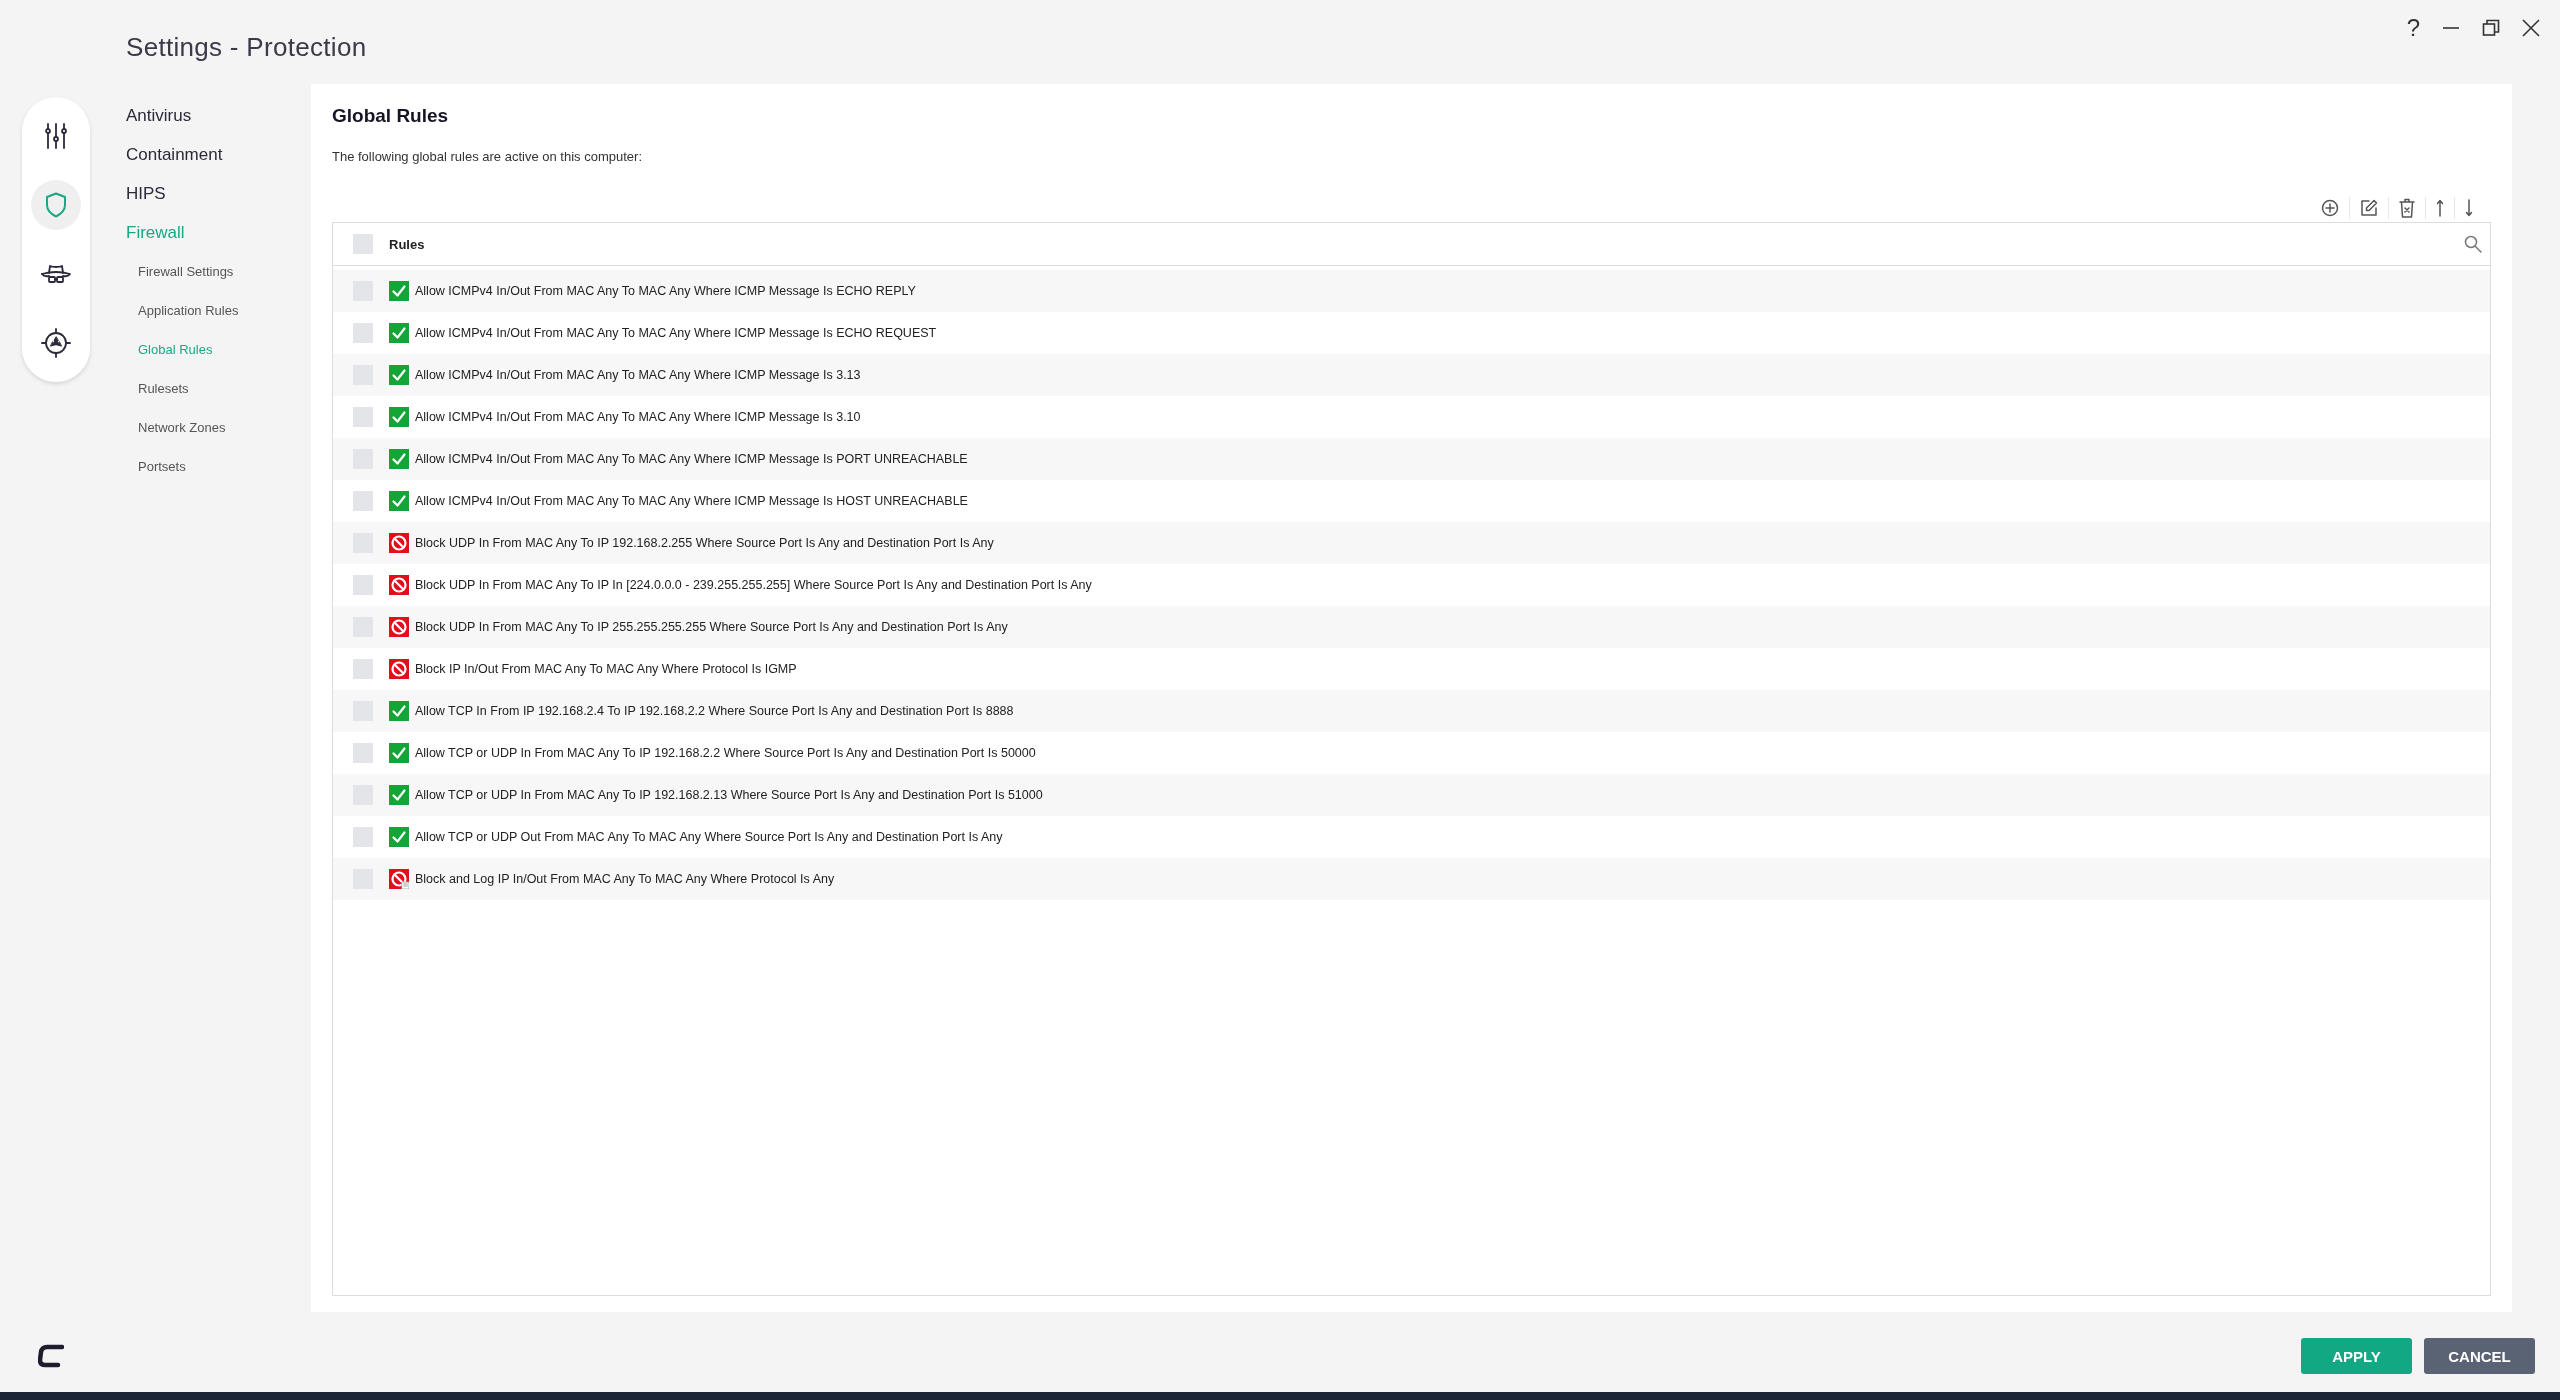 The width and height of the screenshot is (2560, 1400). What do you see at coordinates (399, 879) in the screenshot?
I see `prohibited-log-icon` at bounding box center [399, 879].